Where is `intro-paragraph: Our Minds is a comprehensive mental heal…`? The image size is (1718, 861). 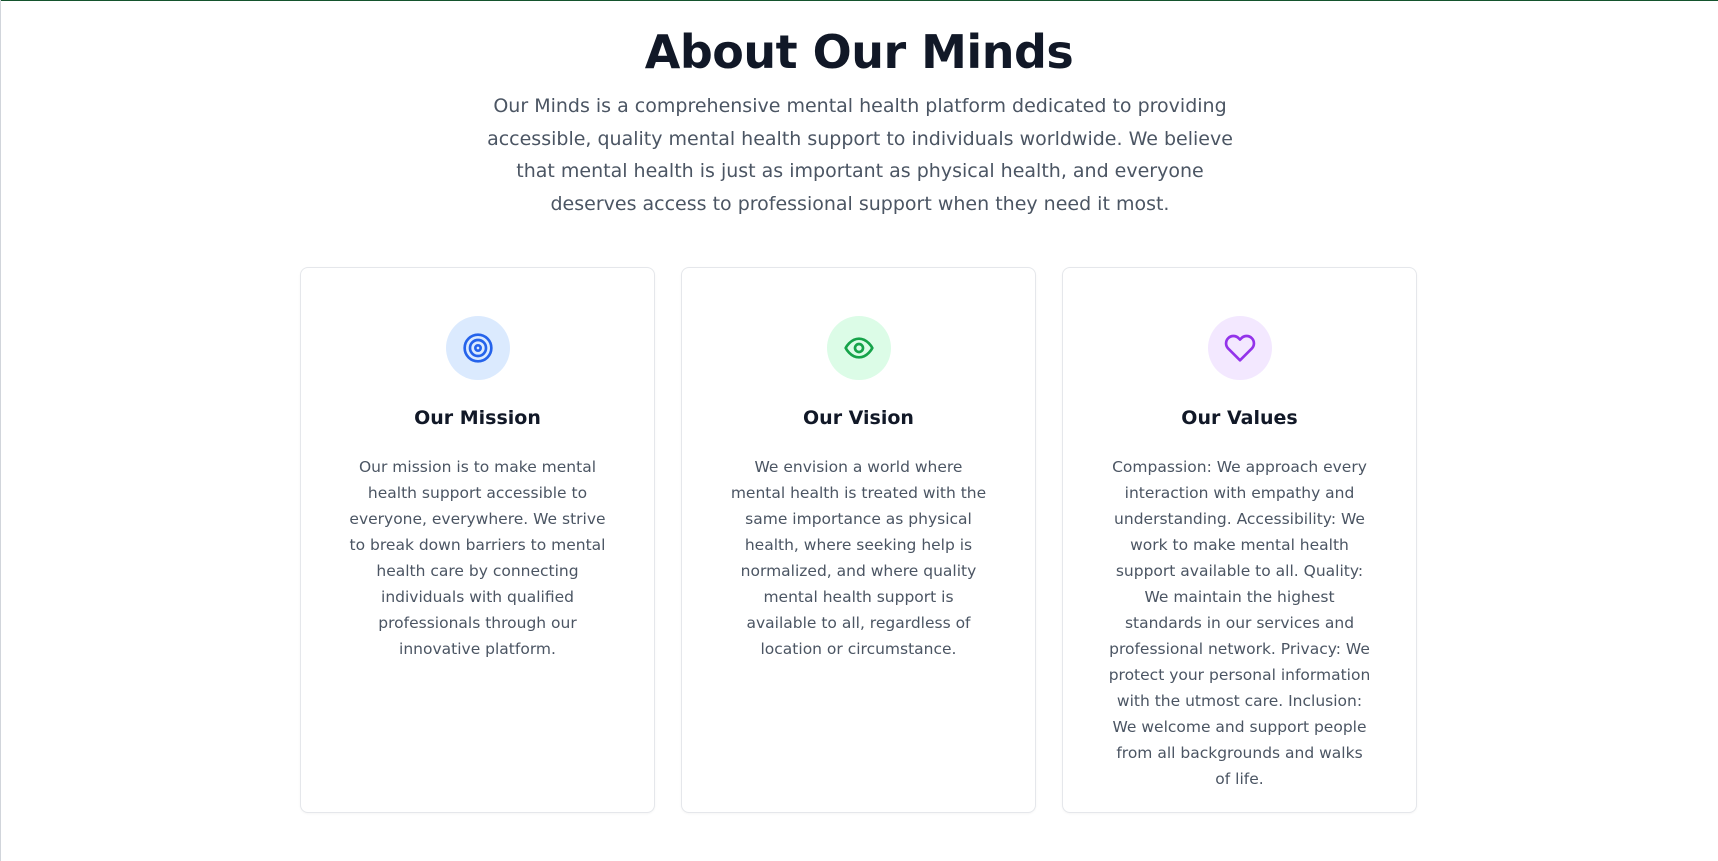 intro-paragraph: Our Minds is a comprehensive mental heal… is located at coordinates (860, 155).